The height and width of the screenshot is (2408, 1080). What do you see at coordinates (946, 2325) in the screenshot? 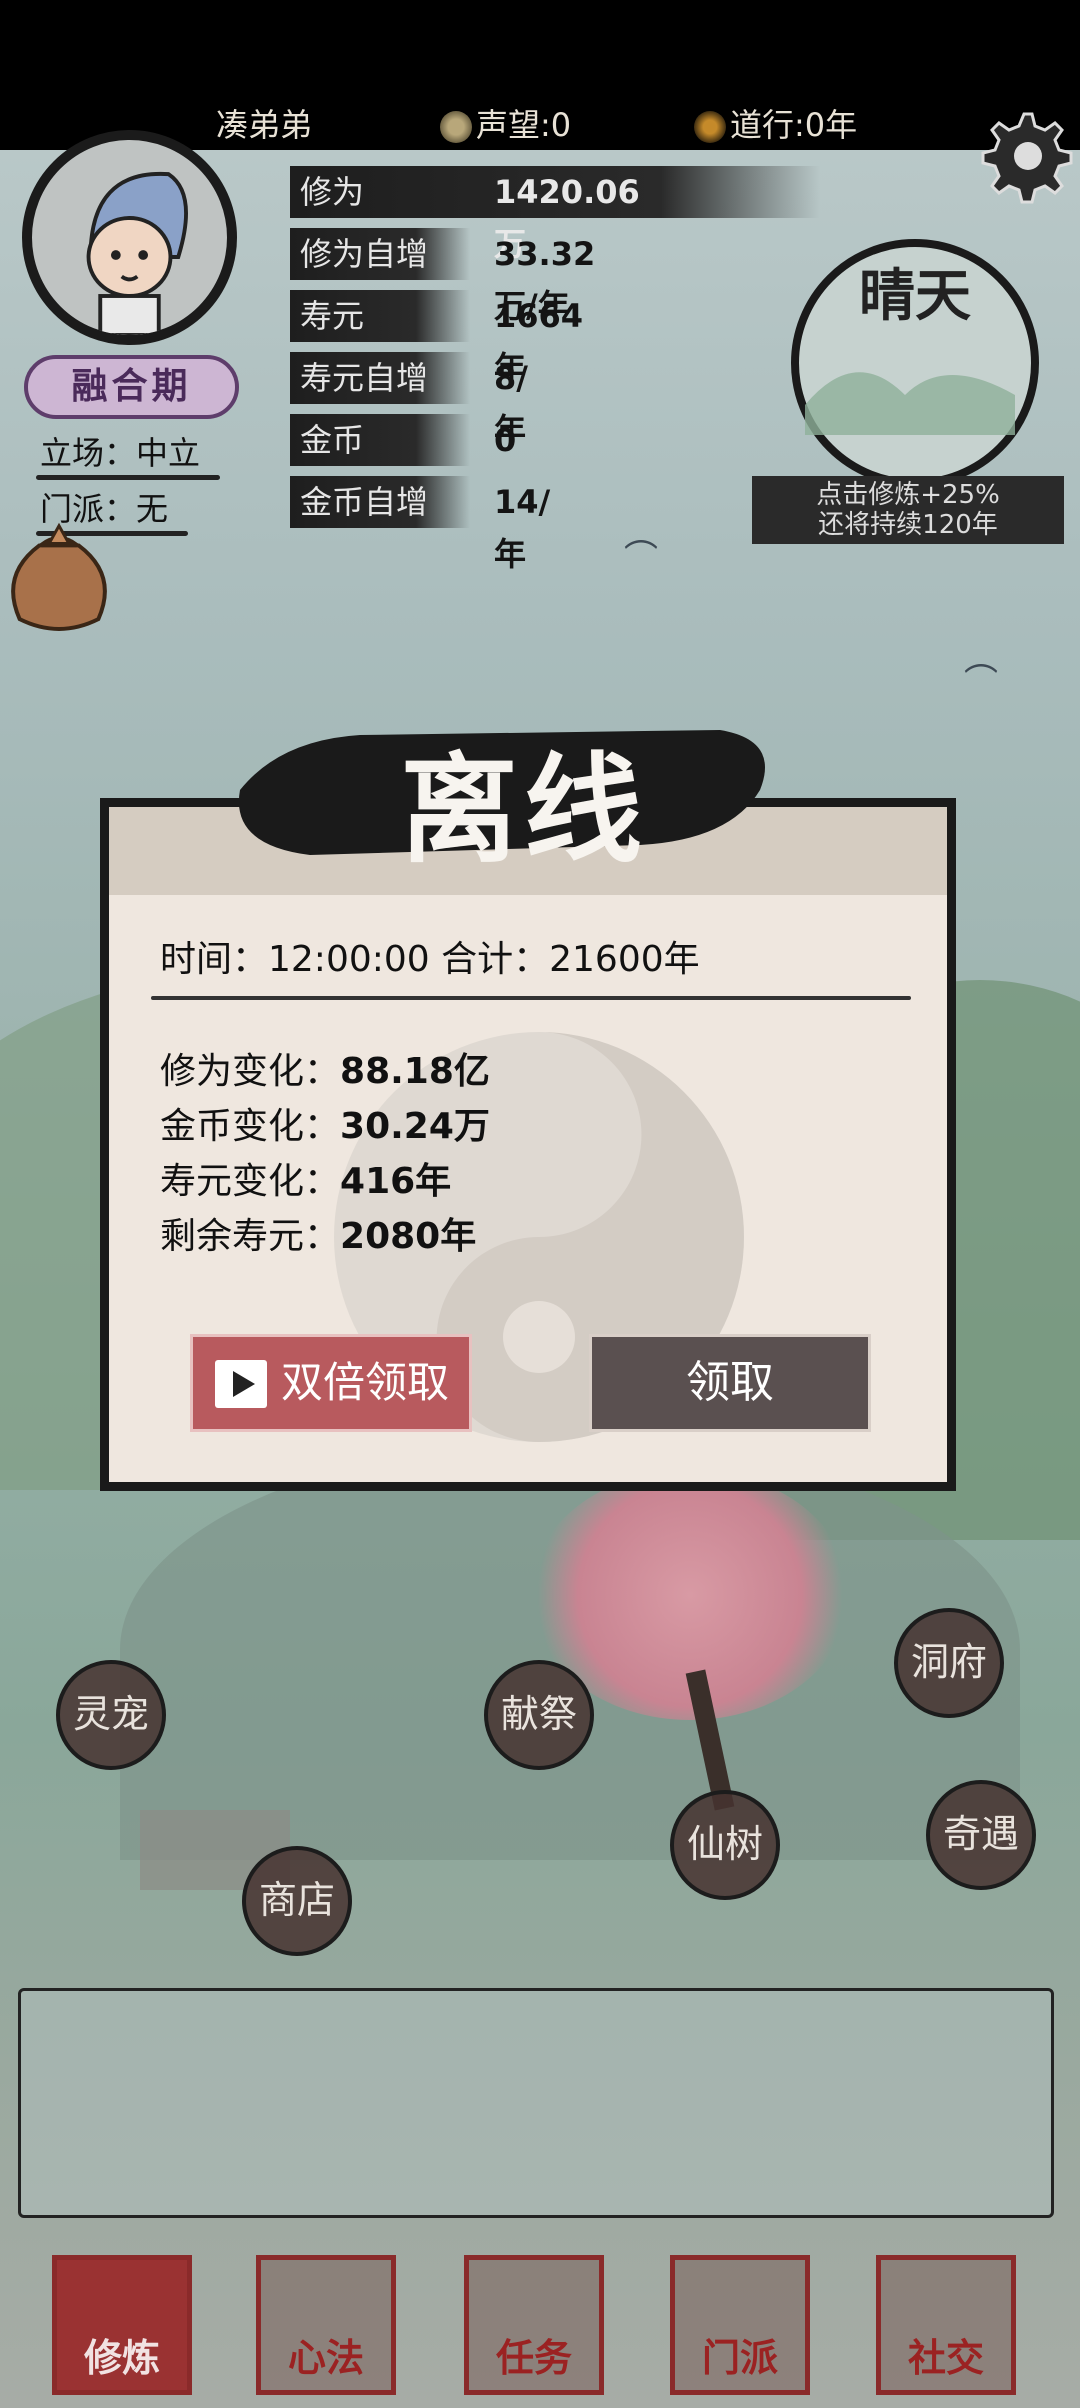
I see `tab-social: 社交` at bounding box center [946, 2325].